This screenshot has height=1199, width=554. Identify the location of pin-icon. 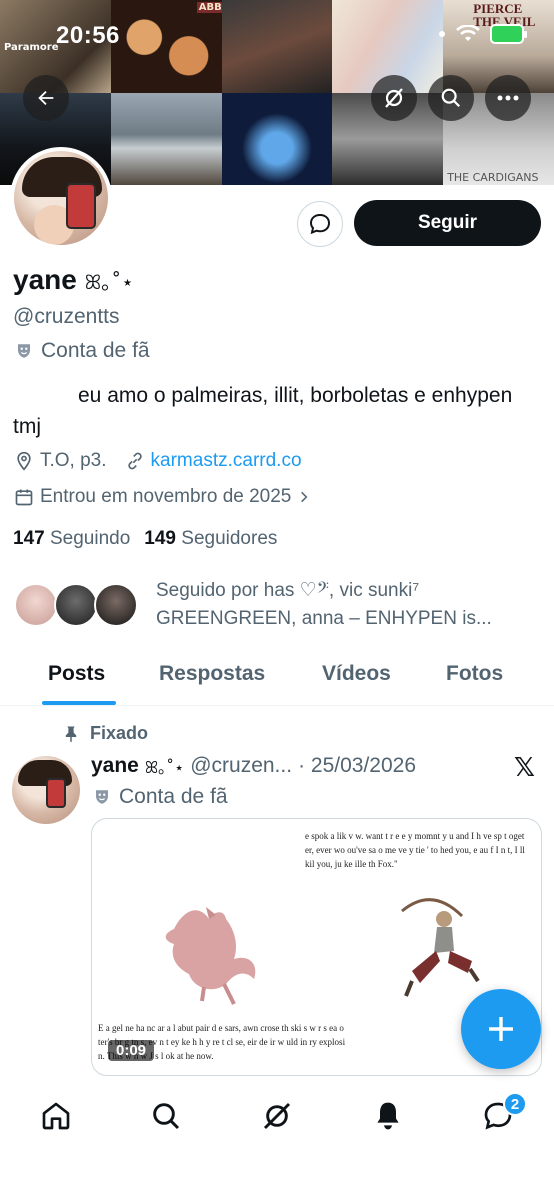
(71, 734).